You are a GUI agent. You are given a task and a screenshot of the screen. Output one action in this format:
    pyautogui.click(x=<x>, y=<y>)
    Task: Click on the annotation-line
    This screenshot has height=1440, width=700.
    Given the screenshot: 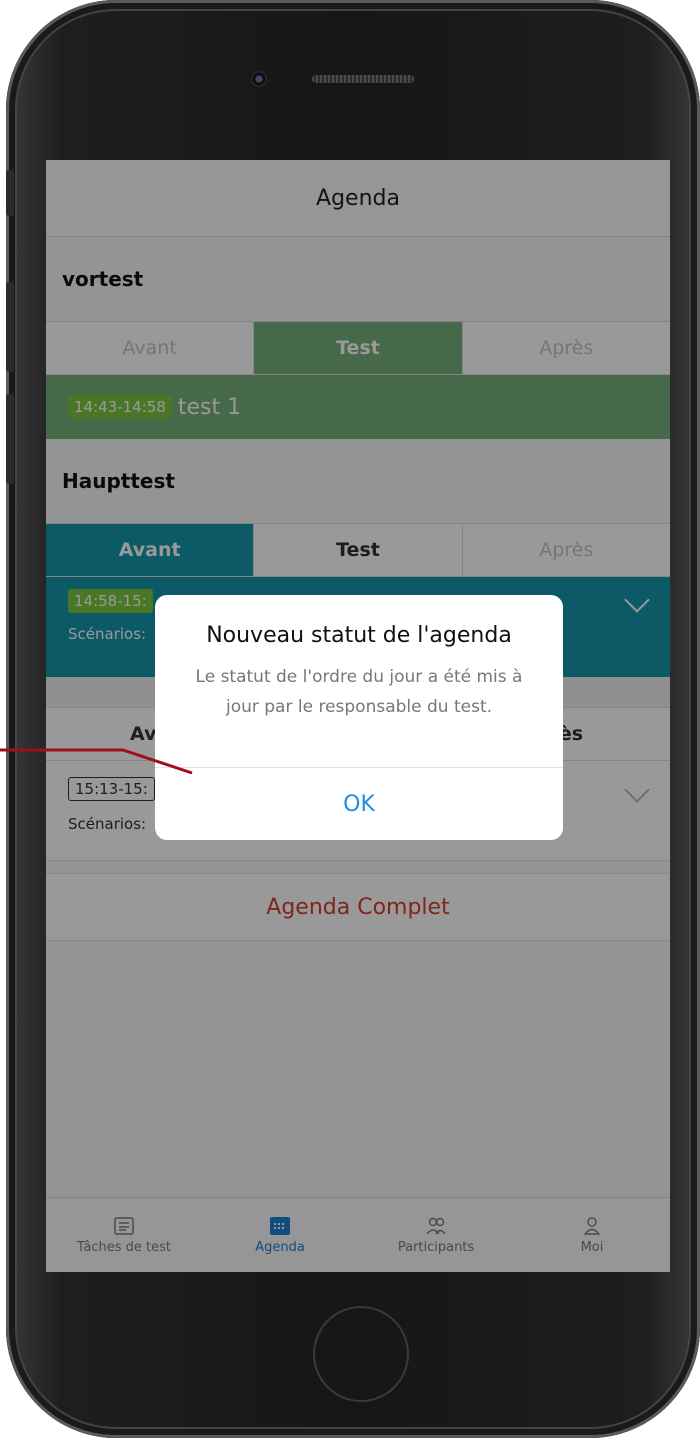 What is the action you would take?
    pyautogui.click(x=96, y=761)
    